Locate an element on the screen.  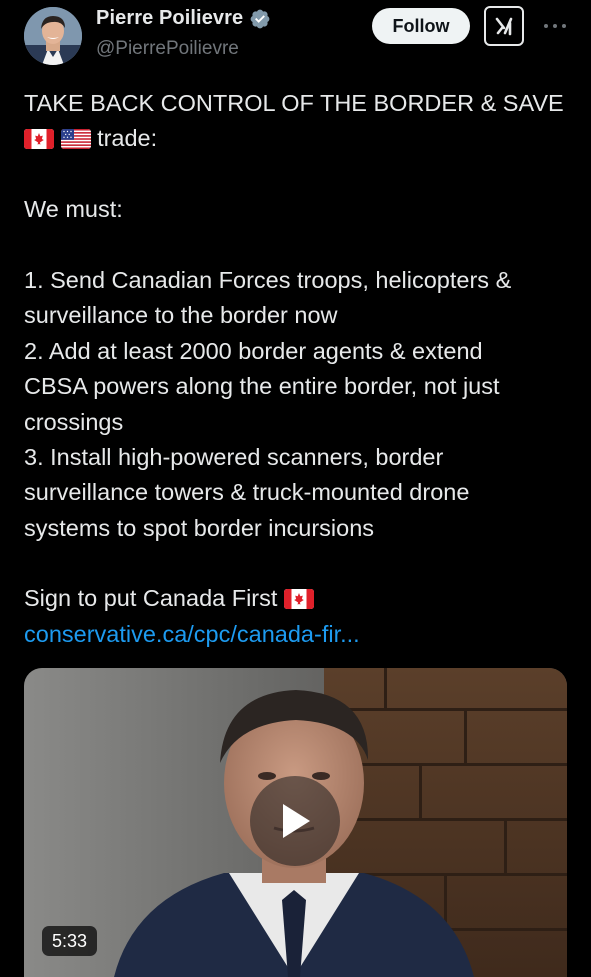
name-row: Pierre Poilievre is located at coordinates (183, 18).